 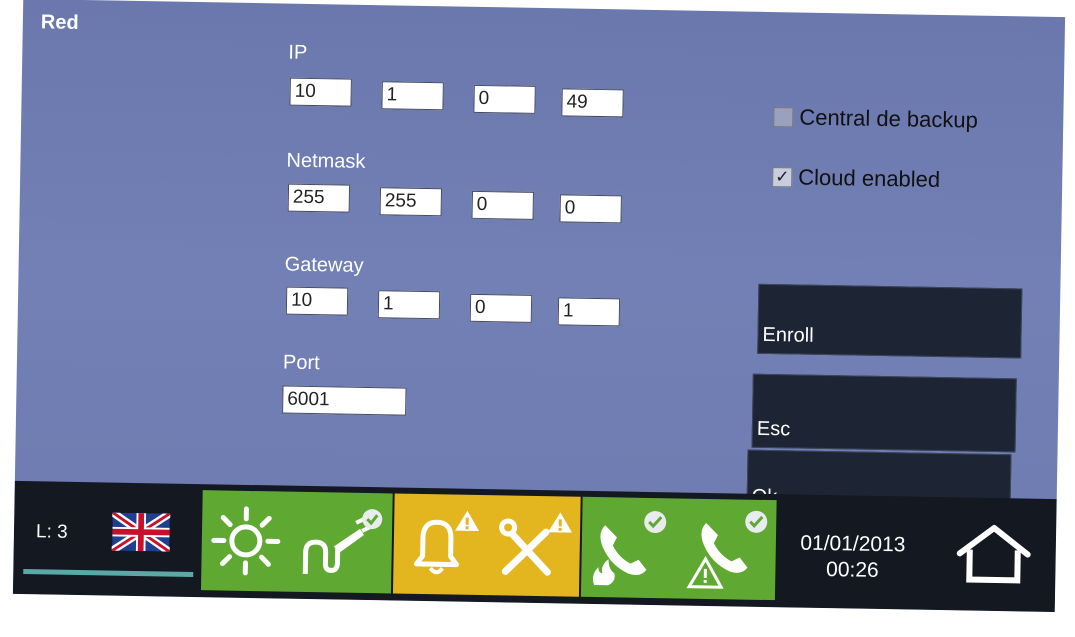 What do you see at coordinates (590, 209) in the screenshot?
I see `netmask-octet-4-field: 0` at bounding box center [590, 209].